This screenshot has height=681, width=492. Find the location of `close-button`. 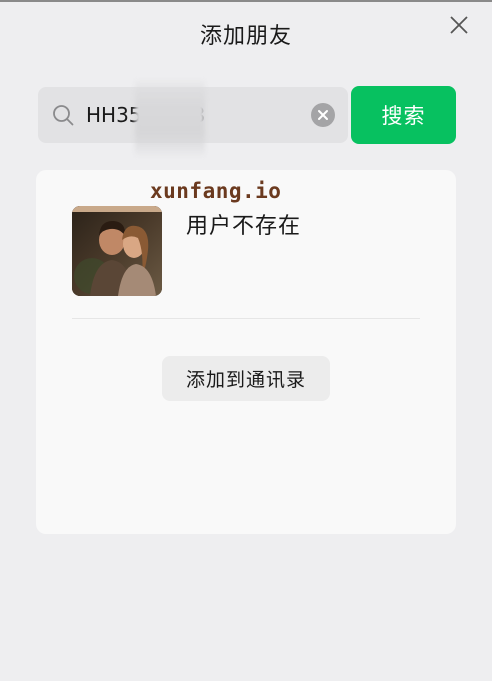

close-button is located at coordinates (459, 25).